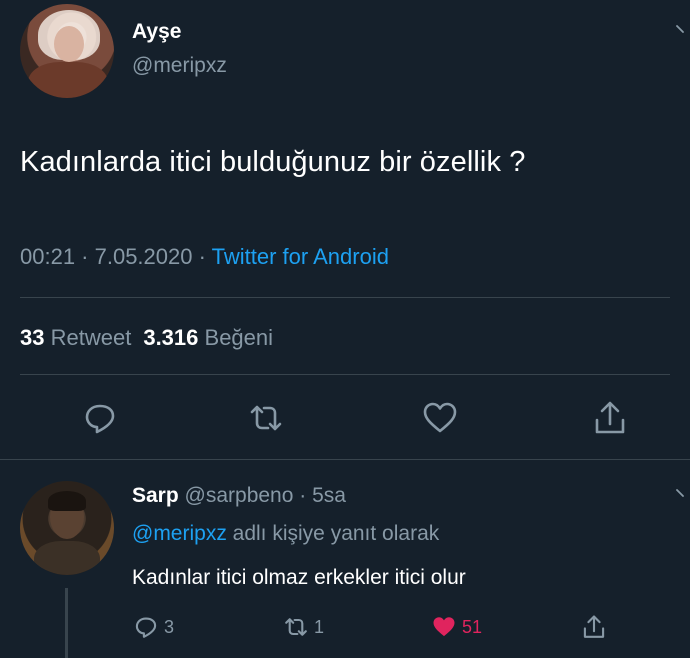 This screenshot has width=690, height=658. I want to click on tweet-stats: 33 Retweet 3.316 Beğeni, so click(146, 338).